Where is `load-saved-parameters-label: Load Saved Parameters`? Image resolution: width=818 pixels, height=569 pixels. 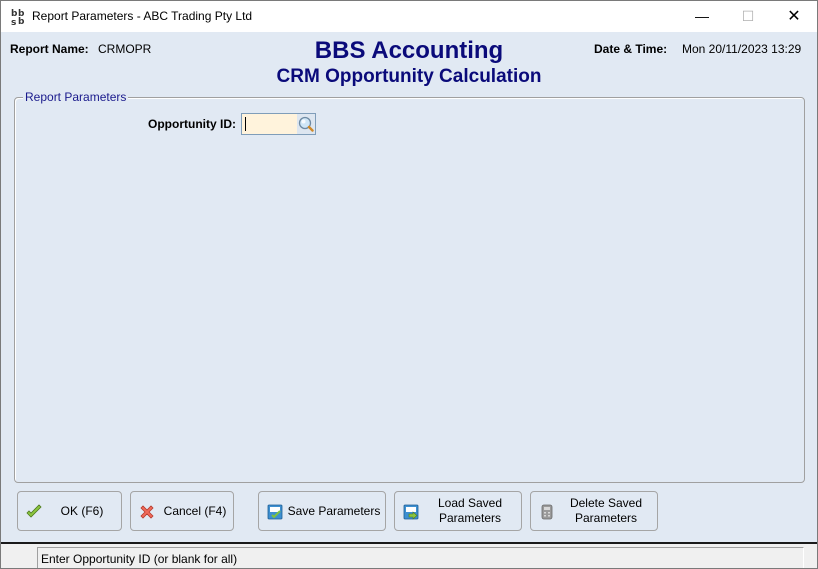
load-saved-parameters-label: Load Saved Parameters is located at coordinates (470, 510).